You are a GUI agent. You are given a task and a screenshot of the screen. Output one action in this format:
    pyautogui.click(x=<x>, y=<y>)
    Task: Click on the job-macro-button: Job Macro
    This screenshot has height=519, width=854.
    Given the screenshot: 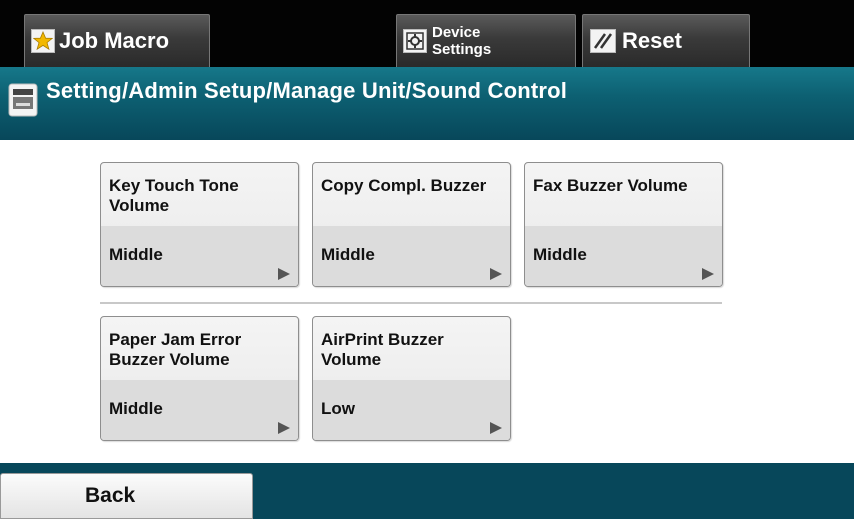 What is the action you would take?
    pyautogui.click(x=117, y=40)
    